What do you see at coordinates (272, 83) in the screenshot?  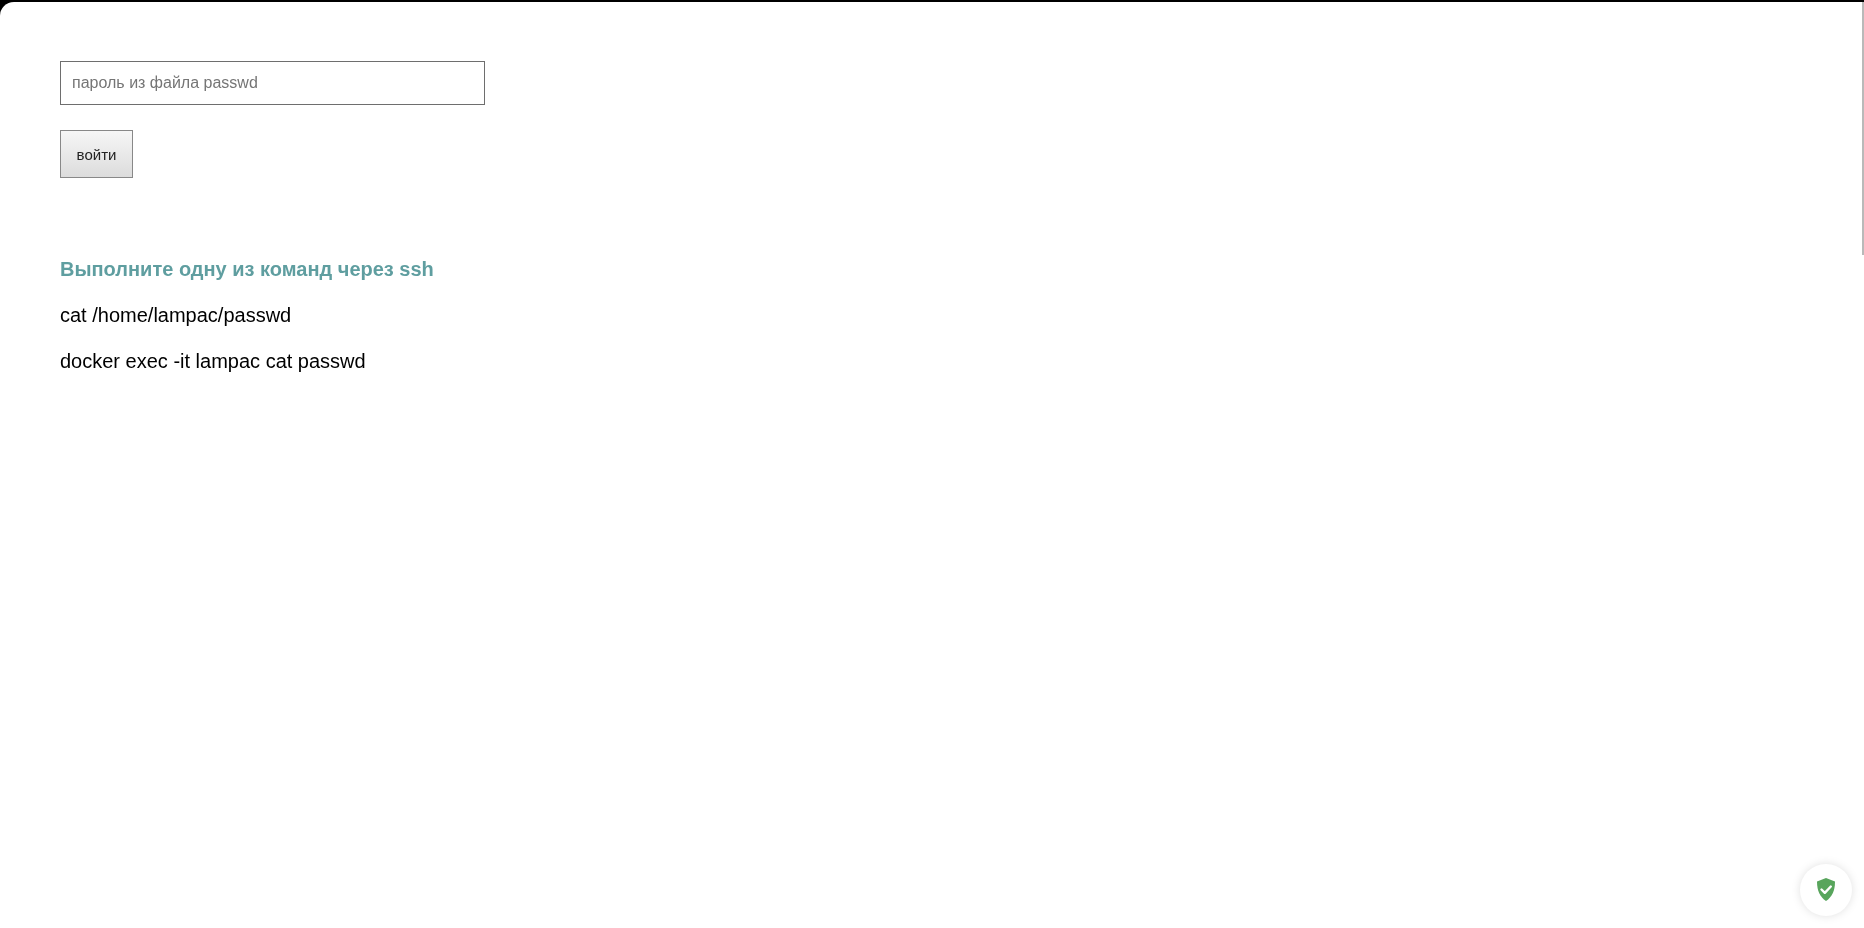 I see `password-field: пароль из файла passwd` at bounding box center [272, 83].